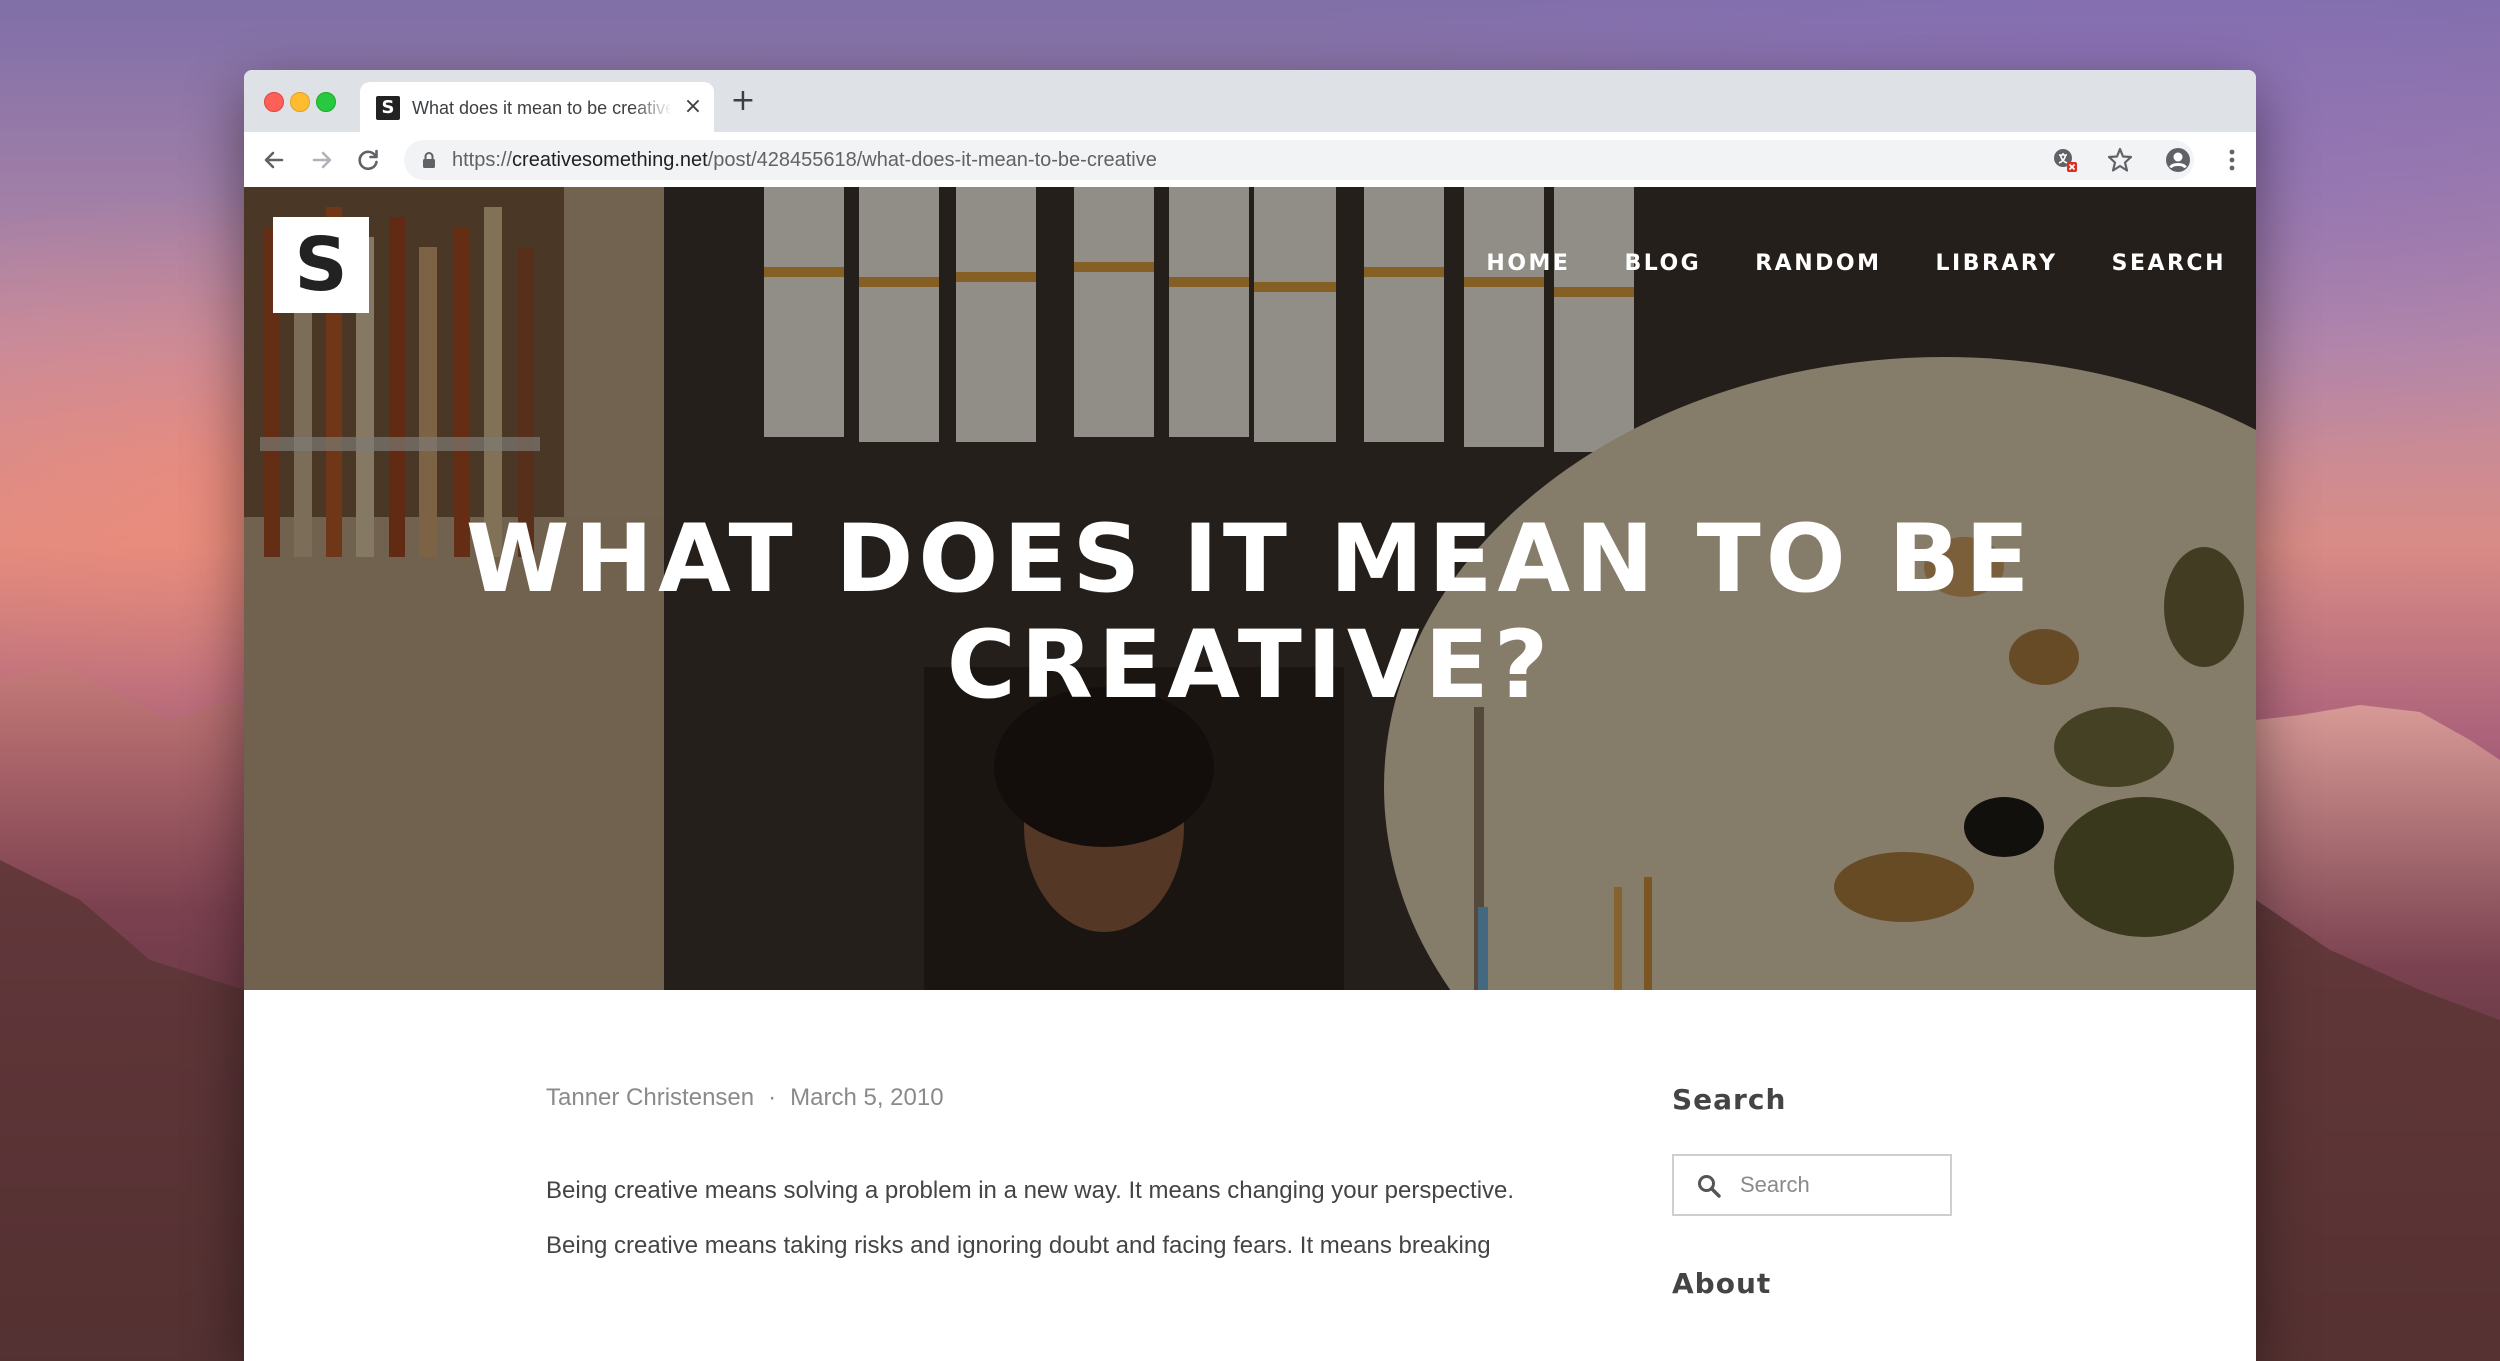 The width and height of the screenshot is (2500, 1361). I want to click on sidebar-about-heading: About, so click(1722, 1283).